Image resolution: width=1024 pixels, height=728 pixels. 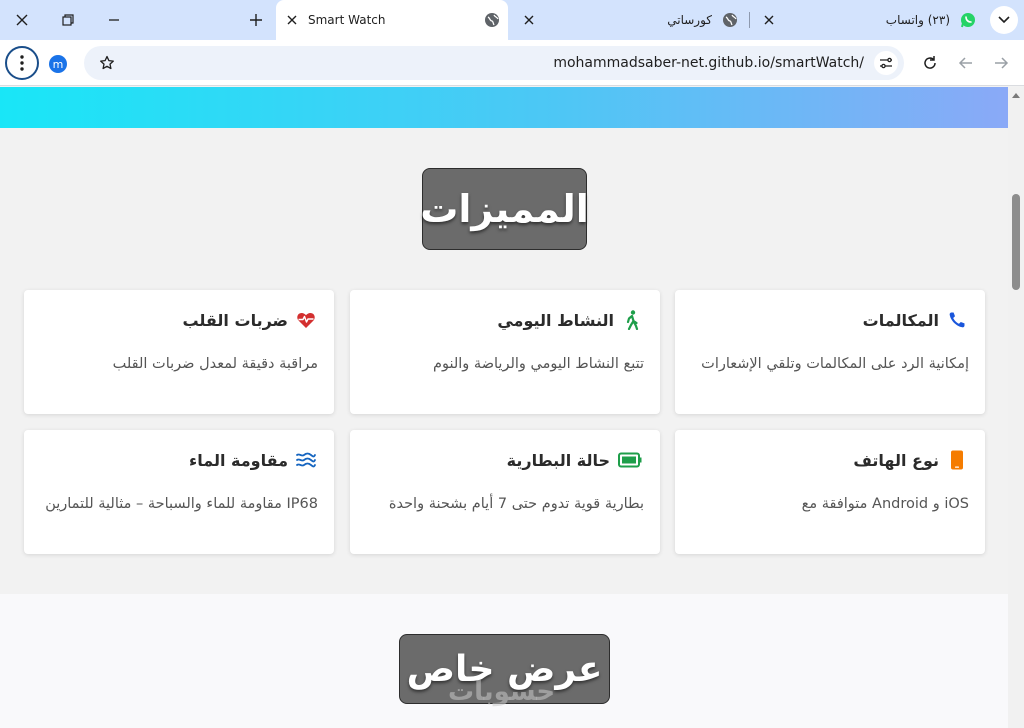 I want to click on card-title: نوع الهاتف, so click(x=896, y=460).